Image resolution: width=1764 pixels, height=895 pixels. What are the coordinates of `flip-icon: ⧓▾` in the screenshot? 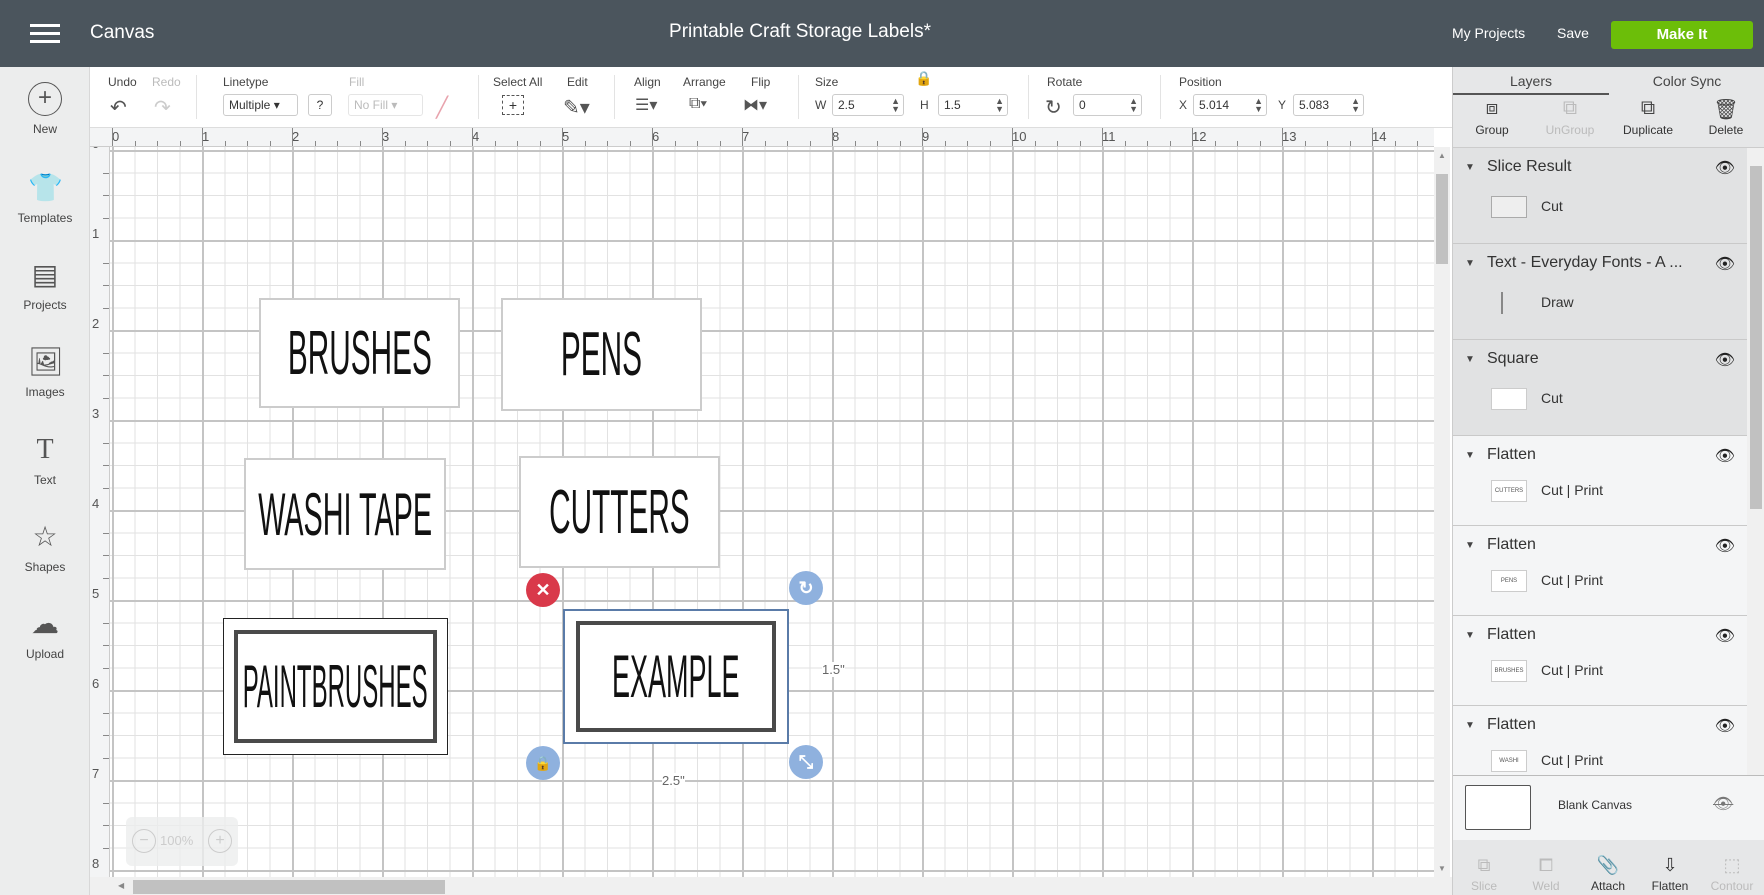 It's located at (755, 105).